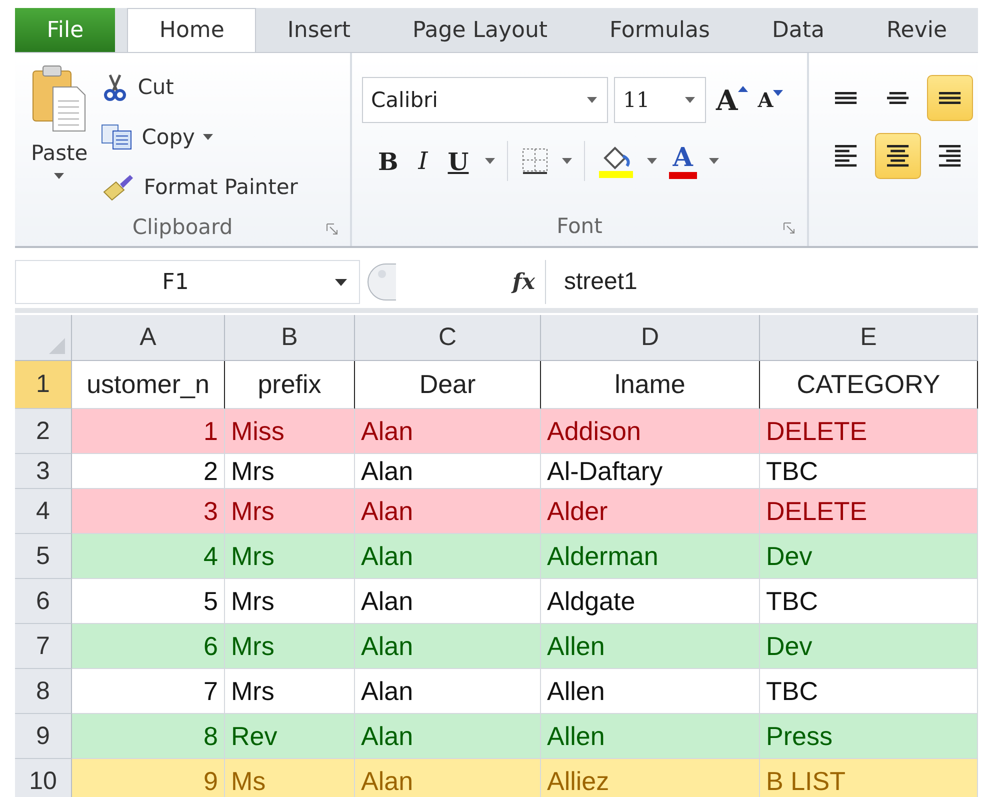 The image size is (986, 797). What do you see at coordinates (869, 337) in the screenshot?
I see `column-header: E` at bounding box center [869, 337].